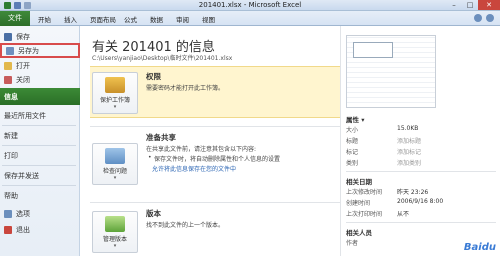 This screenshot has height=256, width=500. Describe the element at coordinates (114, 239) in the screenshot. I see `manage-versions-label: 管理版本` at that location.